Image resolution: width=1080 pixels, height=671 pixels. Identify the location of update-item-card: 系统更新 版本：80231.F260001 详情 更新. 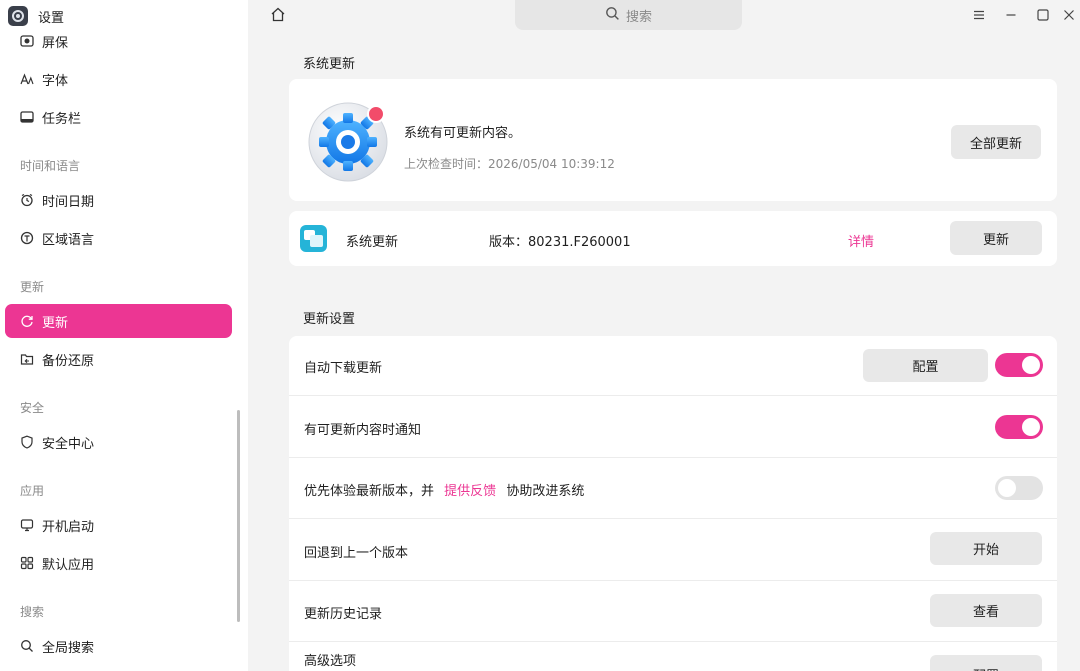
(673, 238).